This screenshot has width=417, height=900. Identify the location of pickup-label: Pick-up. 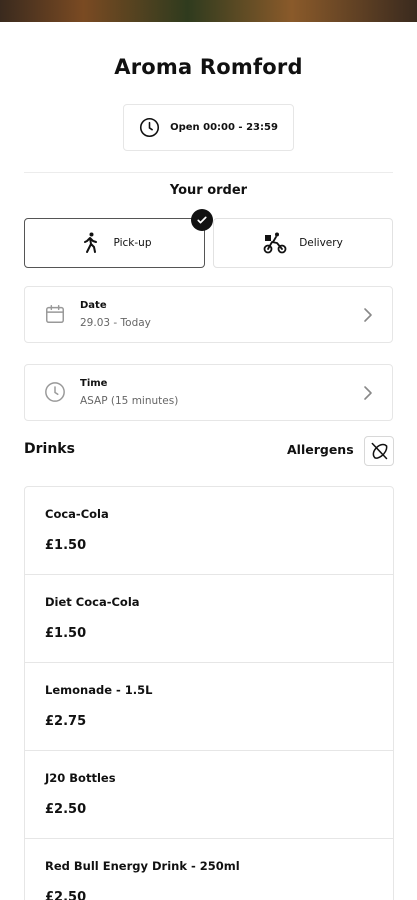
(132, 243).